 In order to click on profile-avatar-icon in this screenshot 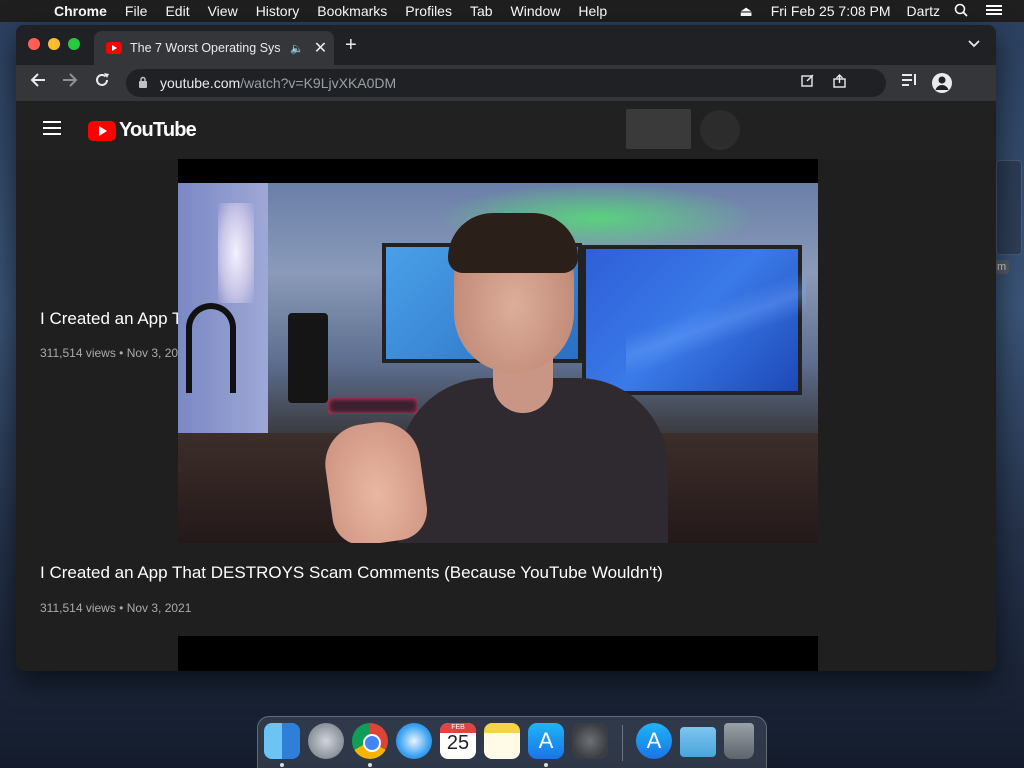, I will do `click(942, 83)`.